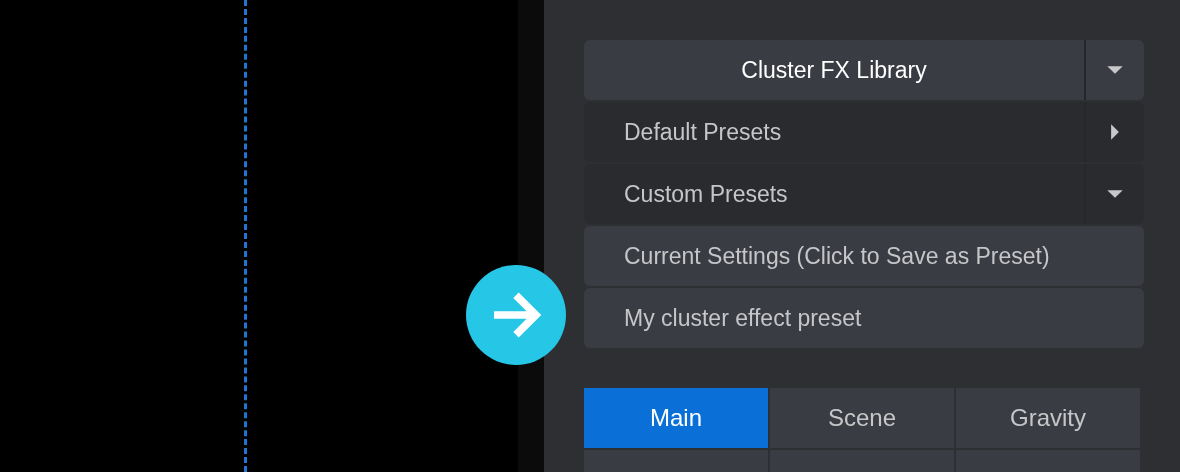 This screenshot has height=472, width=1180. What do you see at coordinates (864, 256) in the screenshot?
I see `preset-item: Current Settings (Click to Save as Preset)` at bounding box center [864, 256].